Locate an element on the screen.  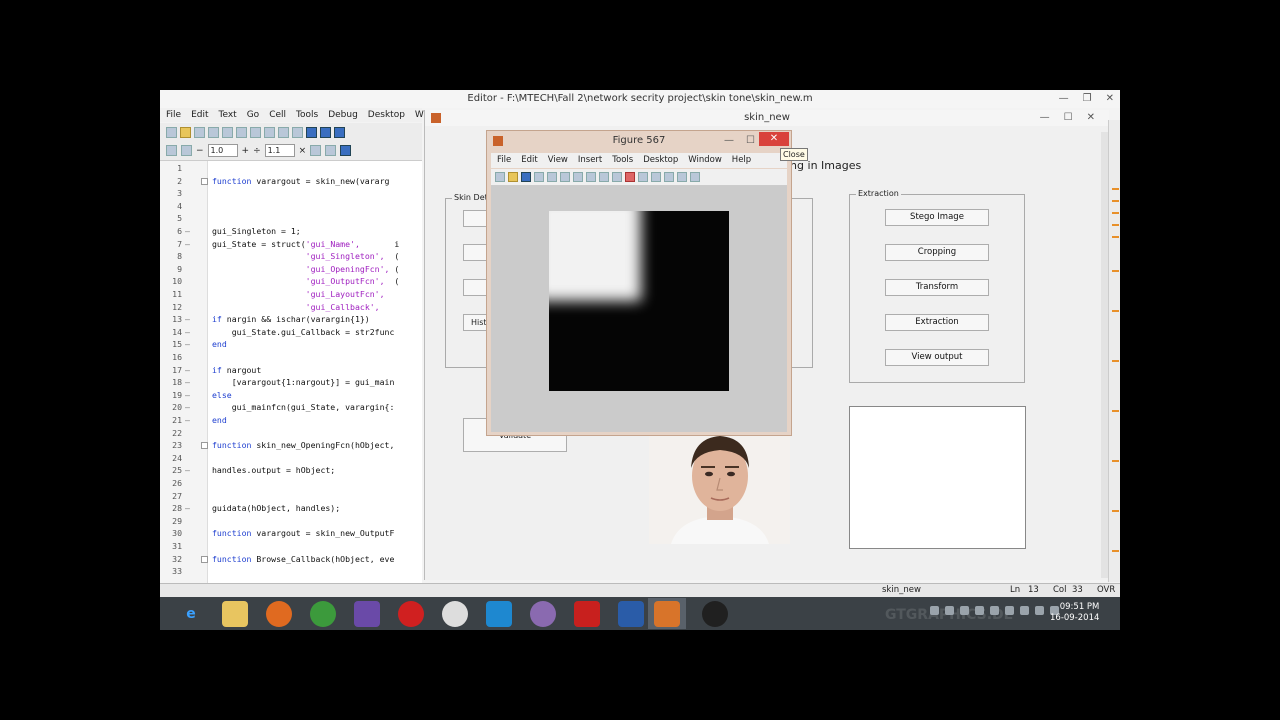
decrement-button: − is located at coordinates (200, 151).